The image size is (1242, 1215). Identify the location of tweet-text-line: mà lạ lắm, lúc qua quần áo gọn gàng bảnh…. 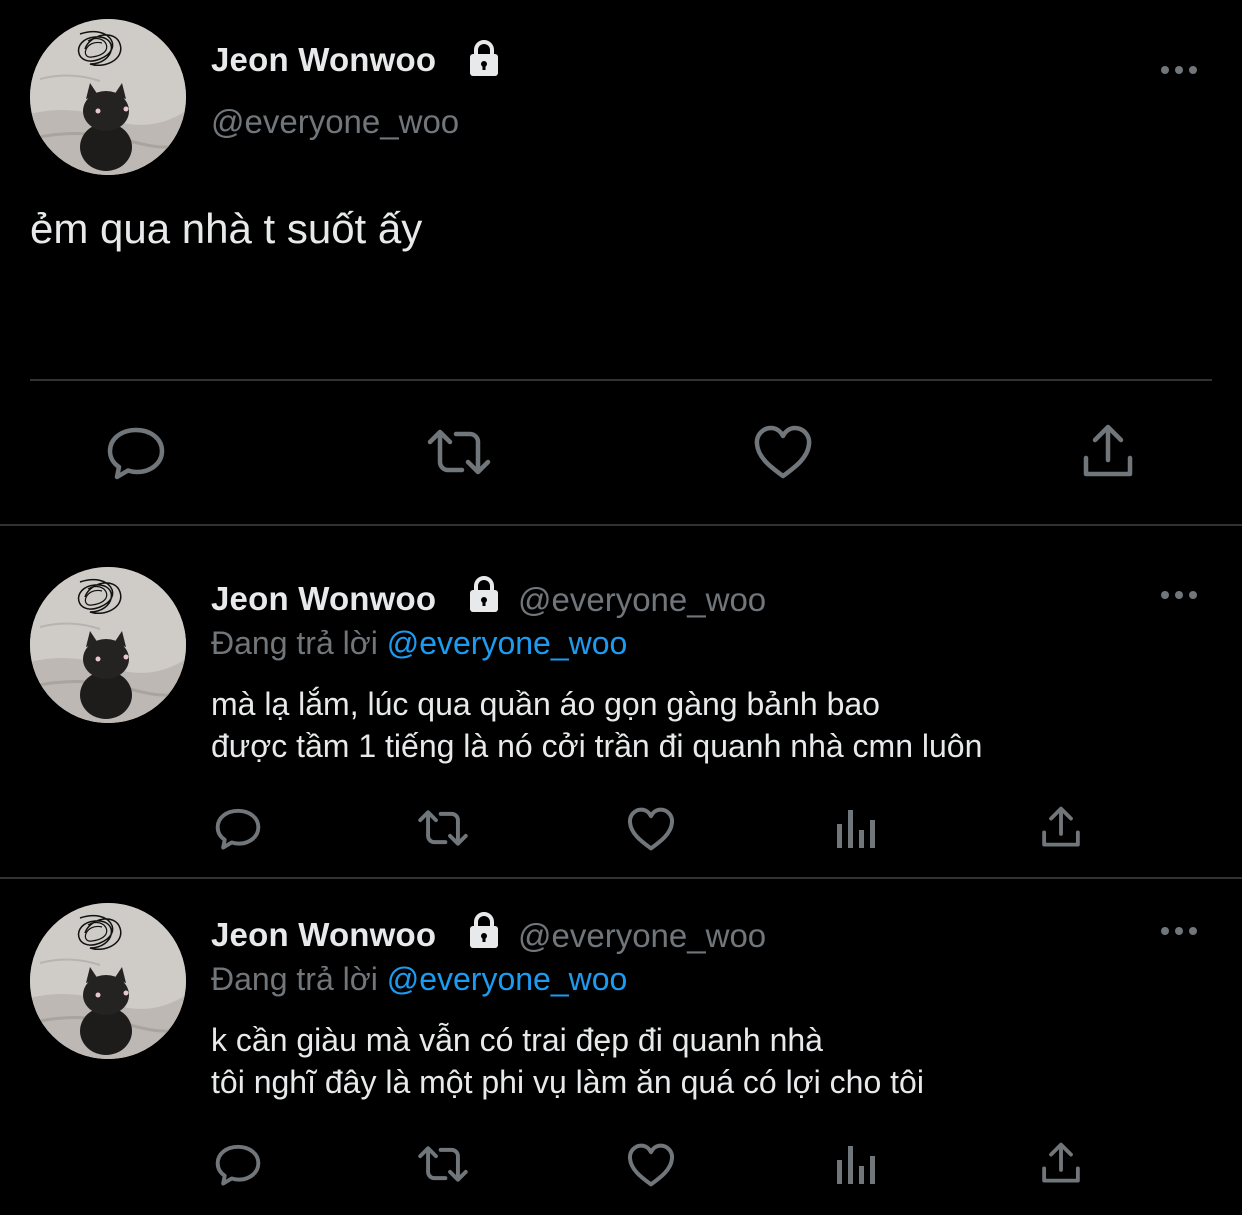
(545, 704).